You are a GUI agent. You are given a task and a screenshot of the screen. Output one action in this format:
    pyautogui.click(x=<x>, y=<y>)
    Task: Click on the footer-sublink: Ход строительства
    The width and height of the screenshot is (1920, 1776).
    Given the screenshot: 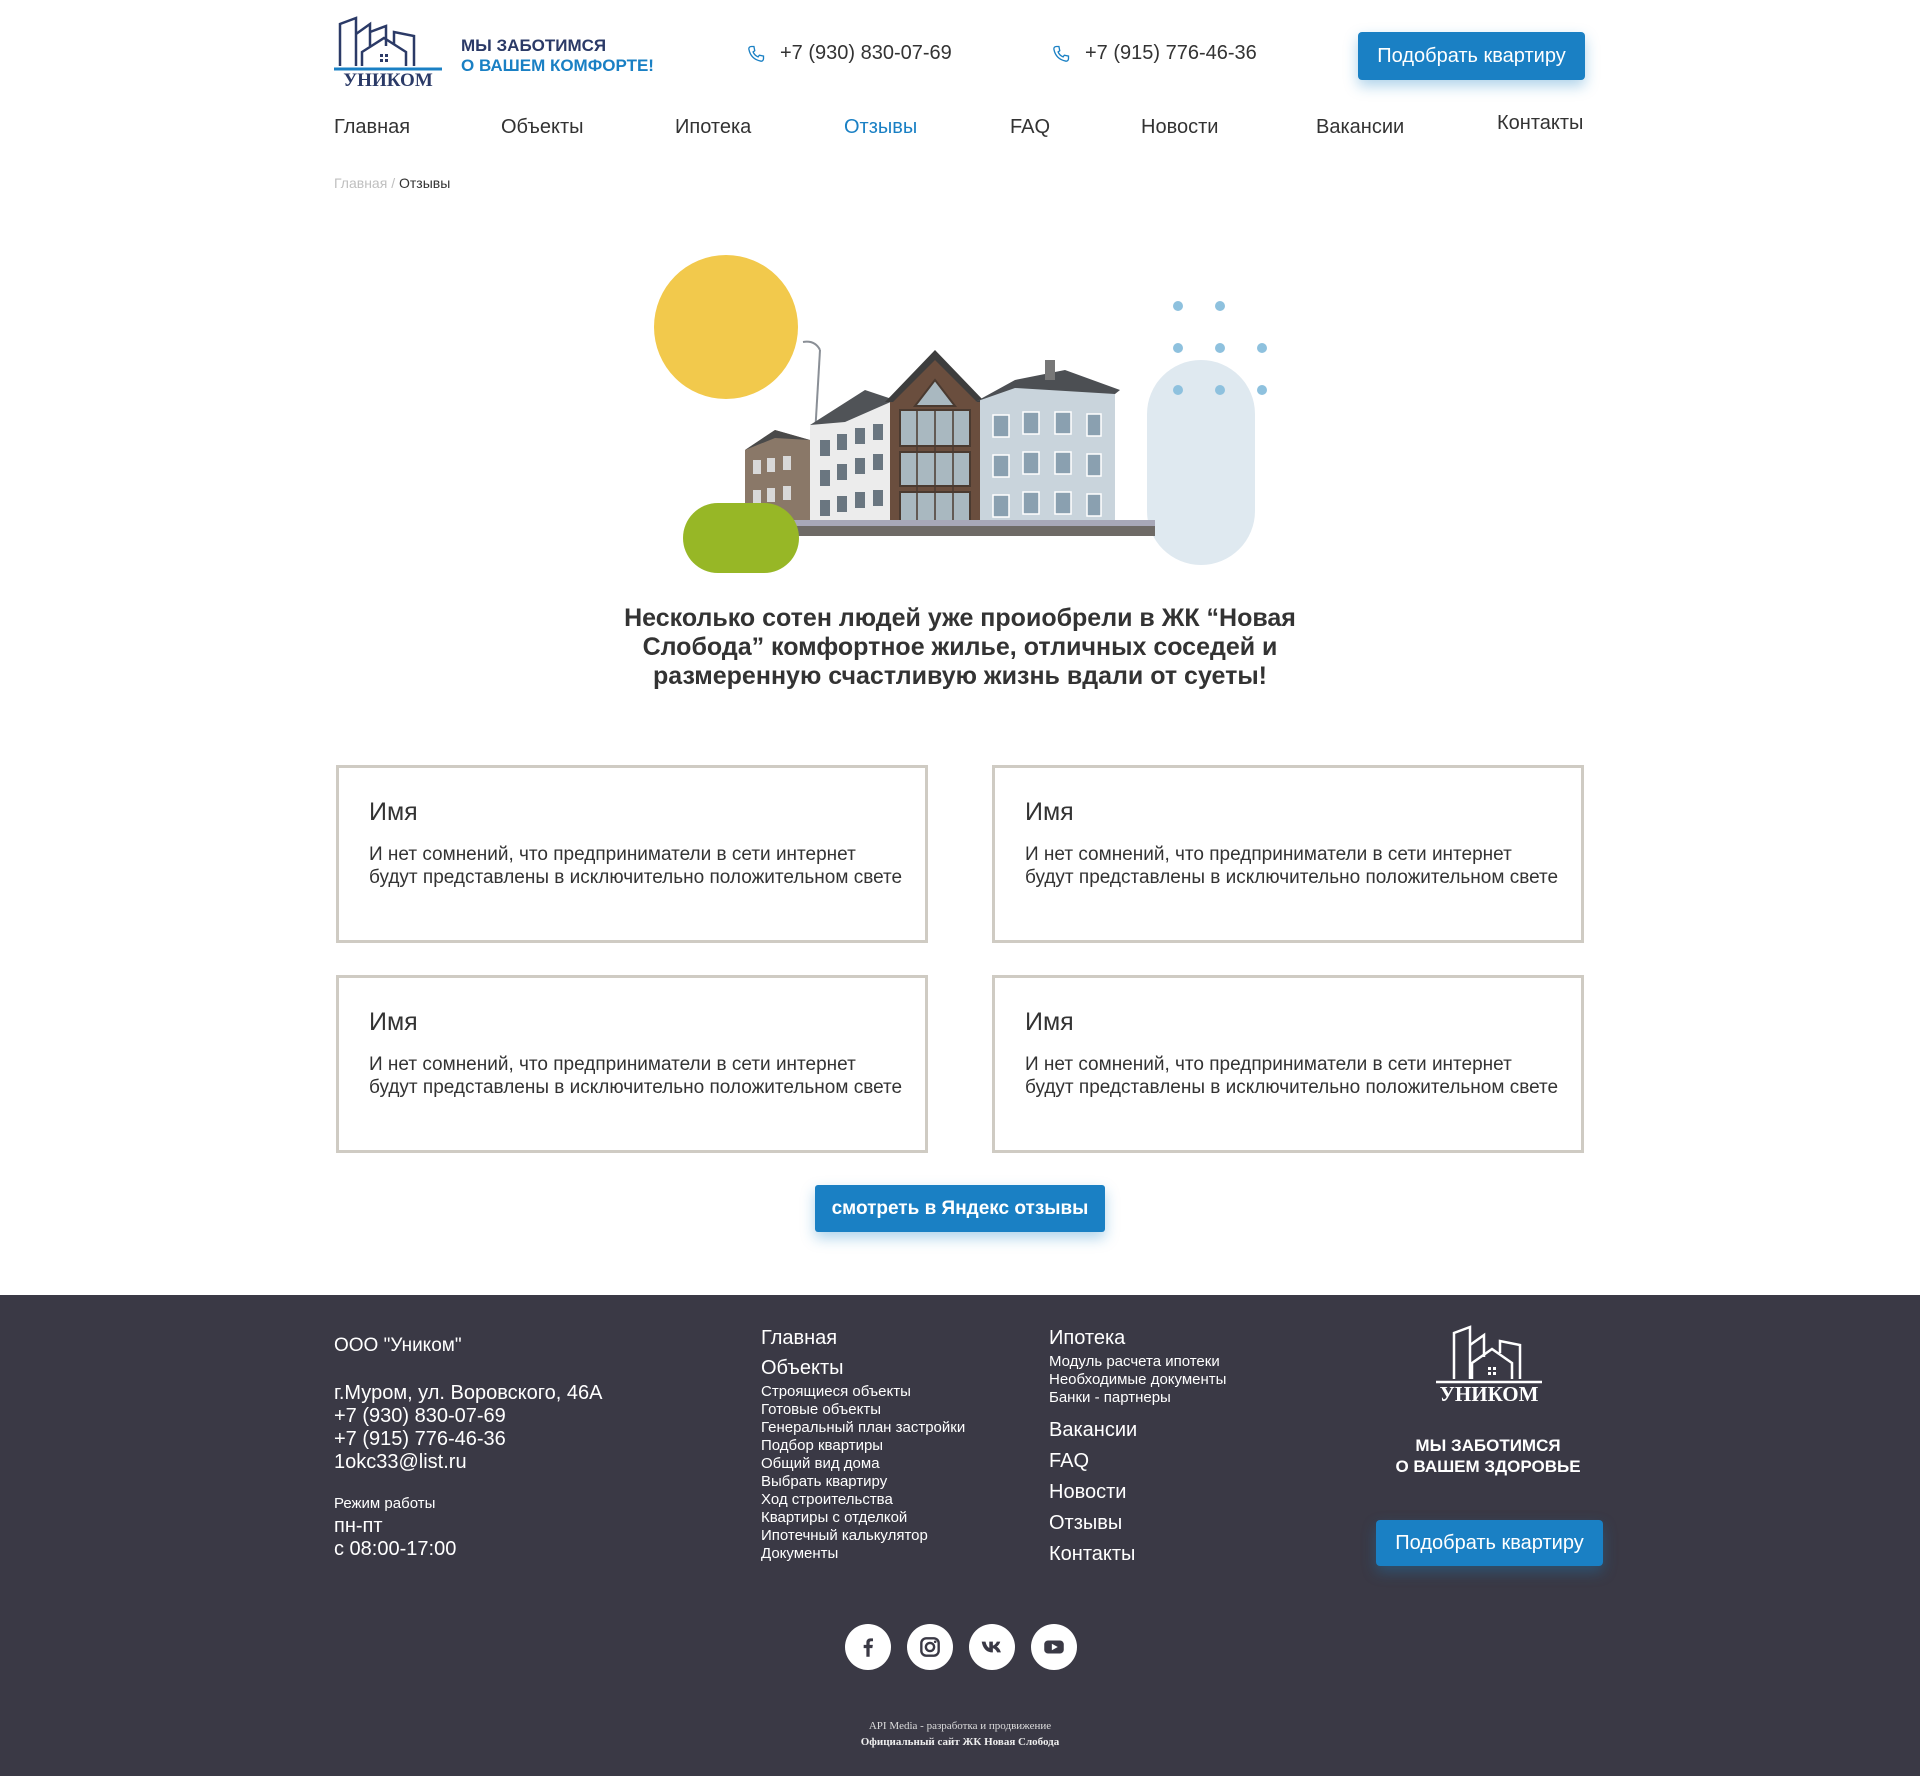 What is the action you would take?
    pyautogui.click(x=863, y=1500)
    